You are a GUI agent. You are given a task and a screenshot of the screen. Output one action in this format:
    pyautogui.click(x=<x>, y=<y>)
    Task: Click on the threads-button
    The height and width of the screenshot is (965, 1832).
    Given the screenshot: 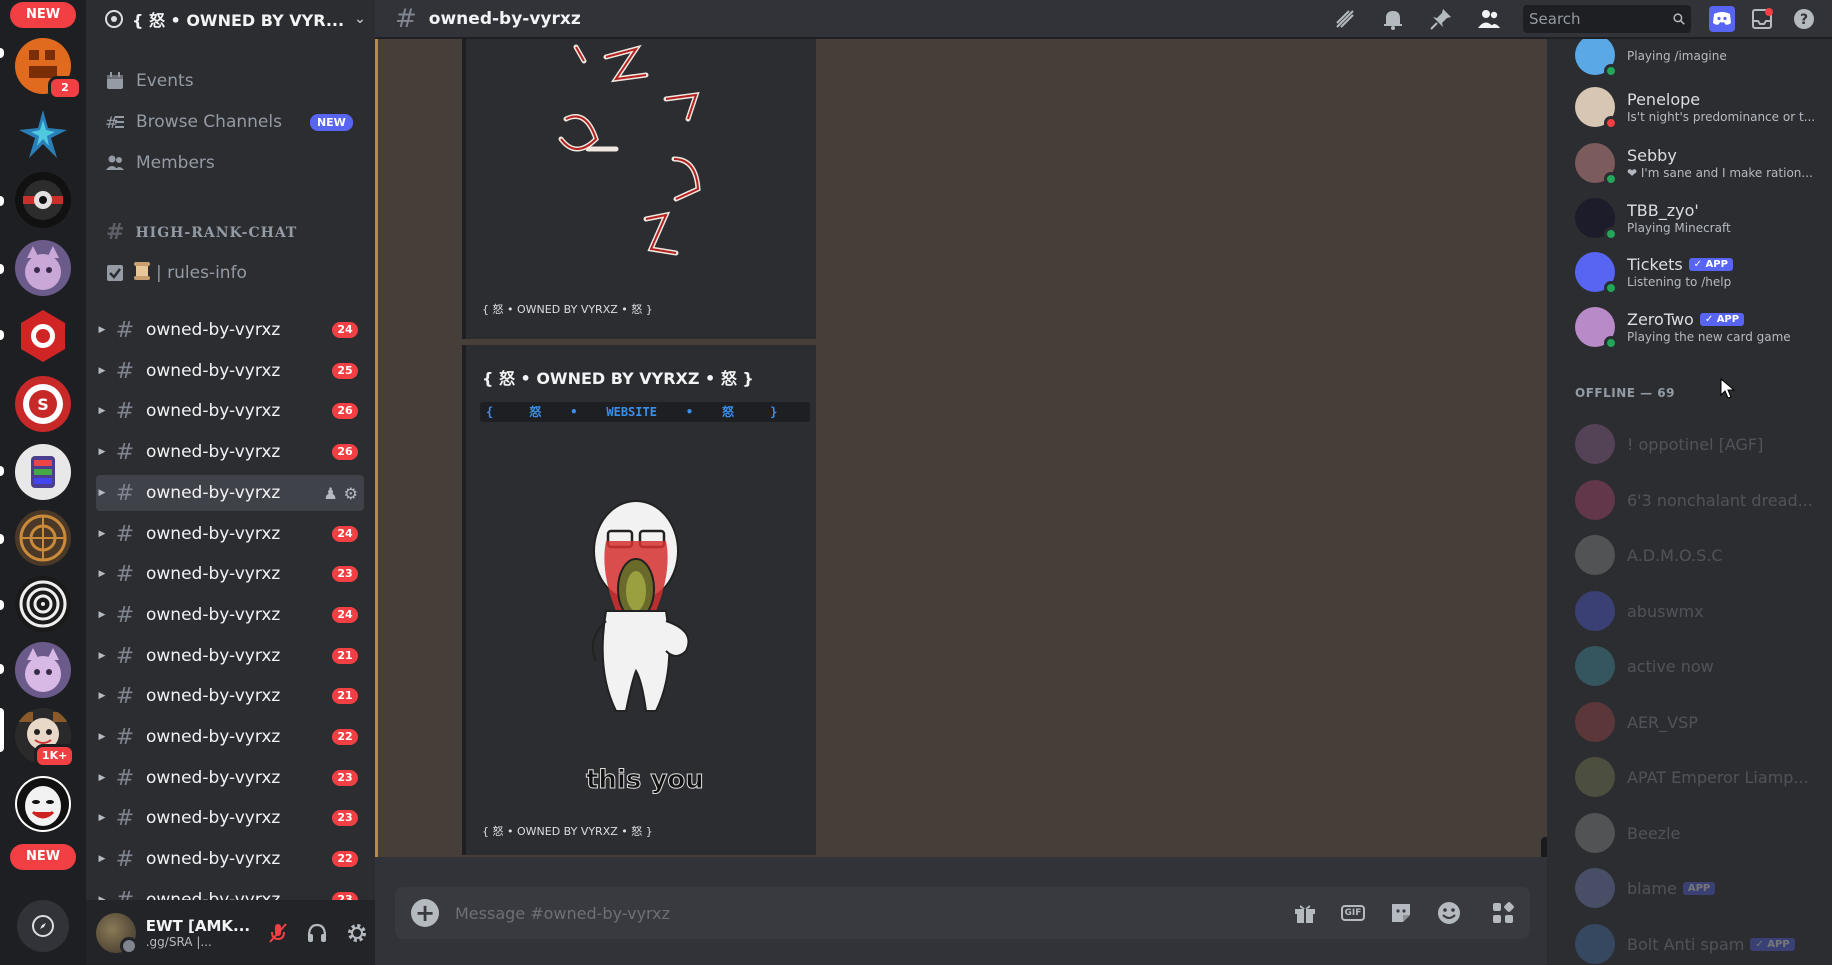 What is the action you would take?
    pyautogui.click(x=1345, y=19)
    